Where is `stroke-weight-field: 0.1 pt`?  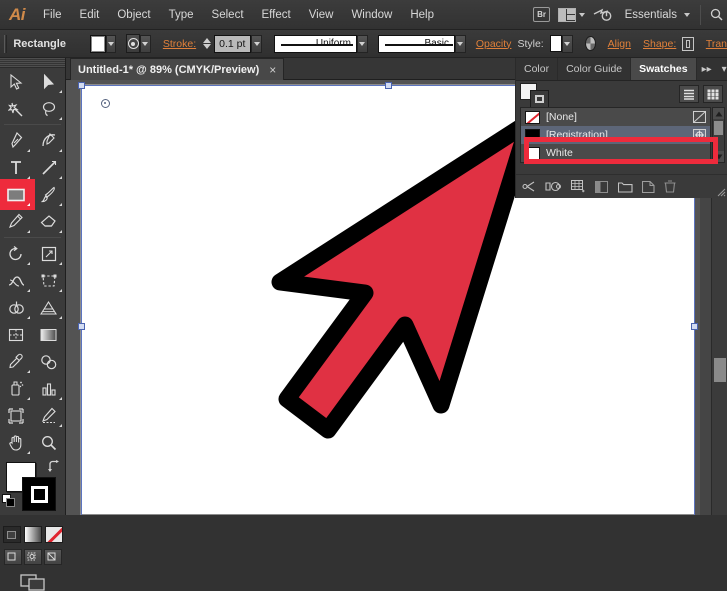 stroke-weight-field: 0.1 pt is located at coordinates (233, 43).